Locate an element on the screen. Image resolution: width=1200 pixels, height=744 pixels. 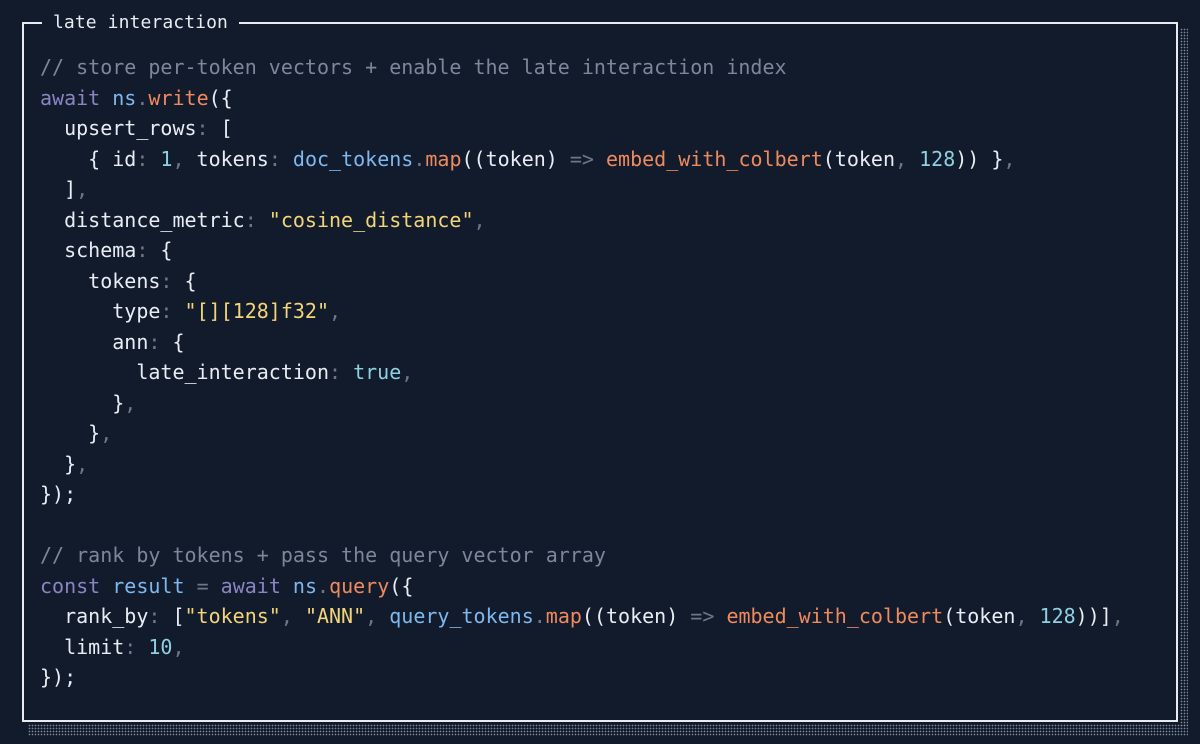
code-text: rank_by is located at coordinates (94, 616).